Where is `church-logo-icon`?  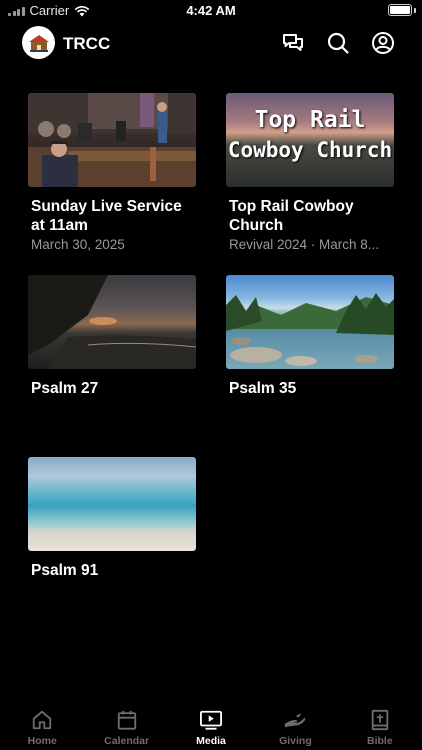 church-logo-icon is located at coordinates (38, 43).